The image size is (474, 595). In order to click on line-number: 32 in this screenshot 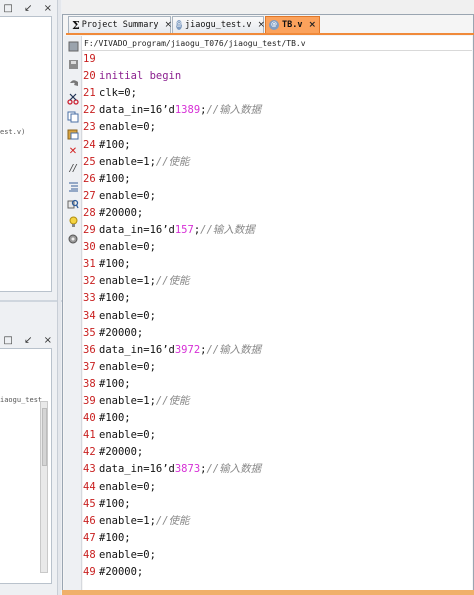, I will do `click(89, 281)`.